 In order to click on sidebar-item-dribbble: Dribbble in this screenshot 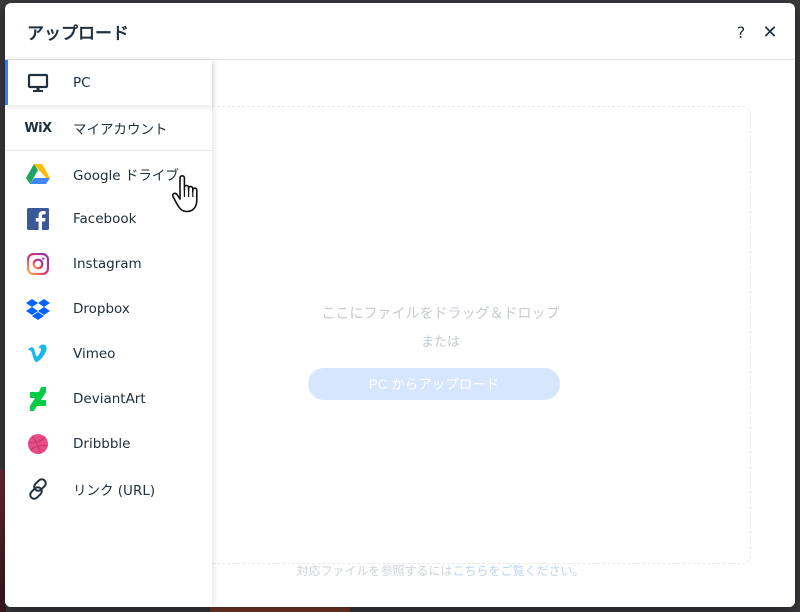, I will do `click(108, 443)`.